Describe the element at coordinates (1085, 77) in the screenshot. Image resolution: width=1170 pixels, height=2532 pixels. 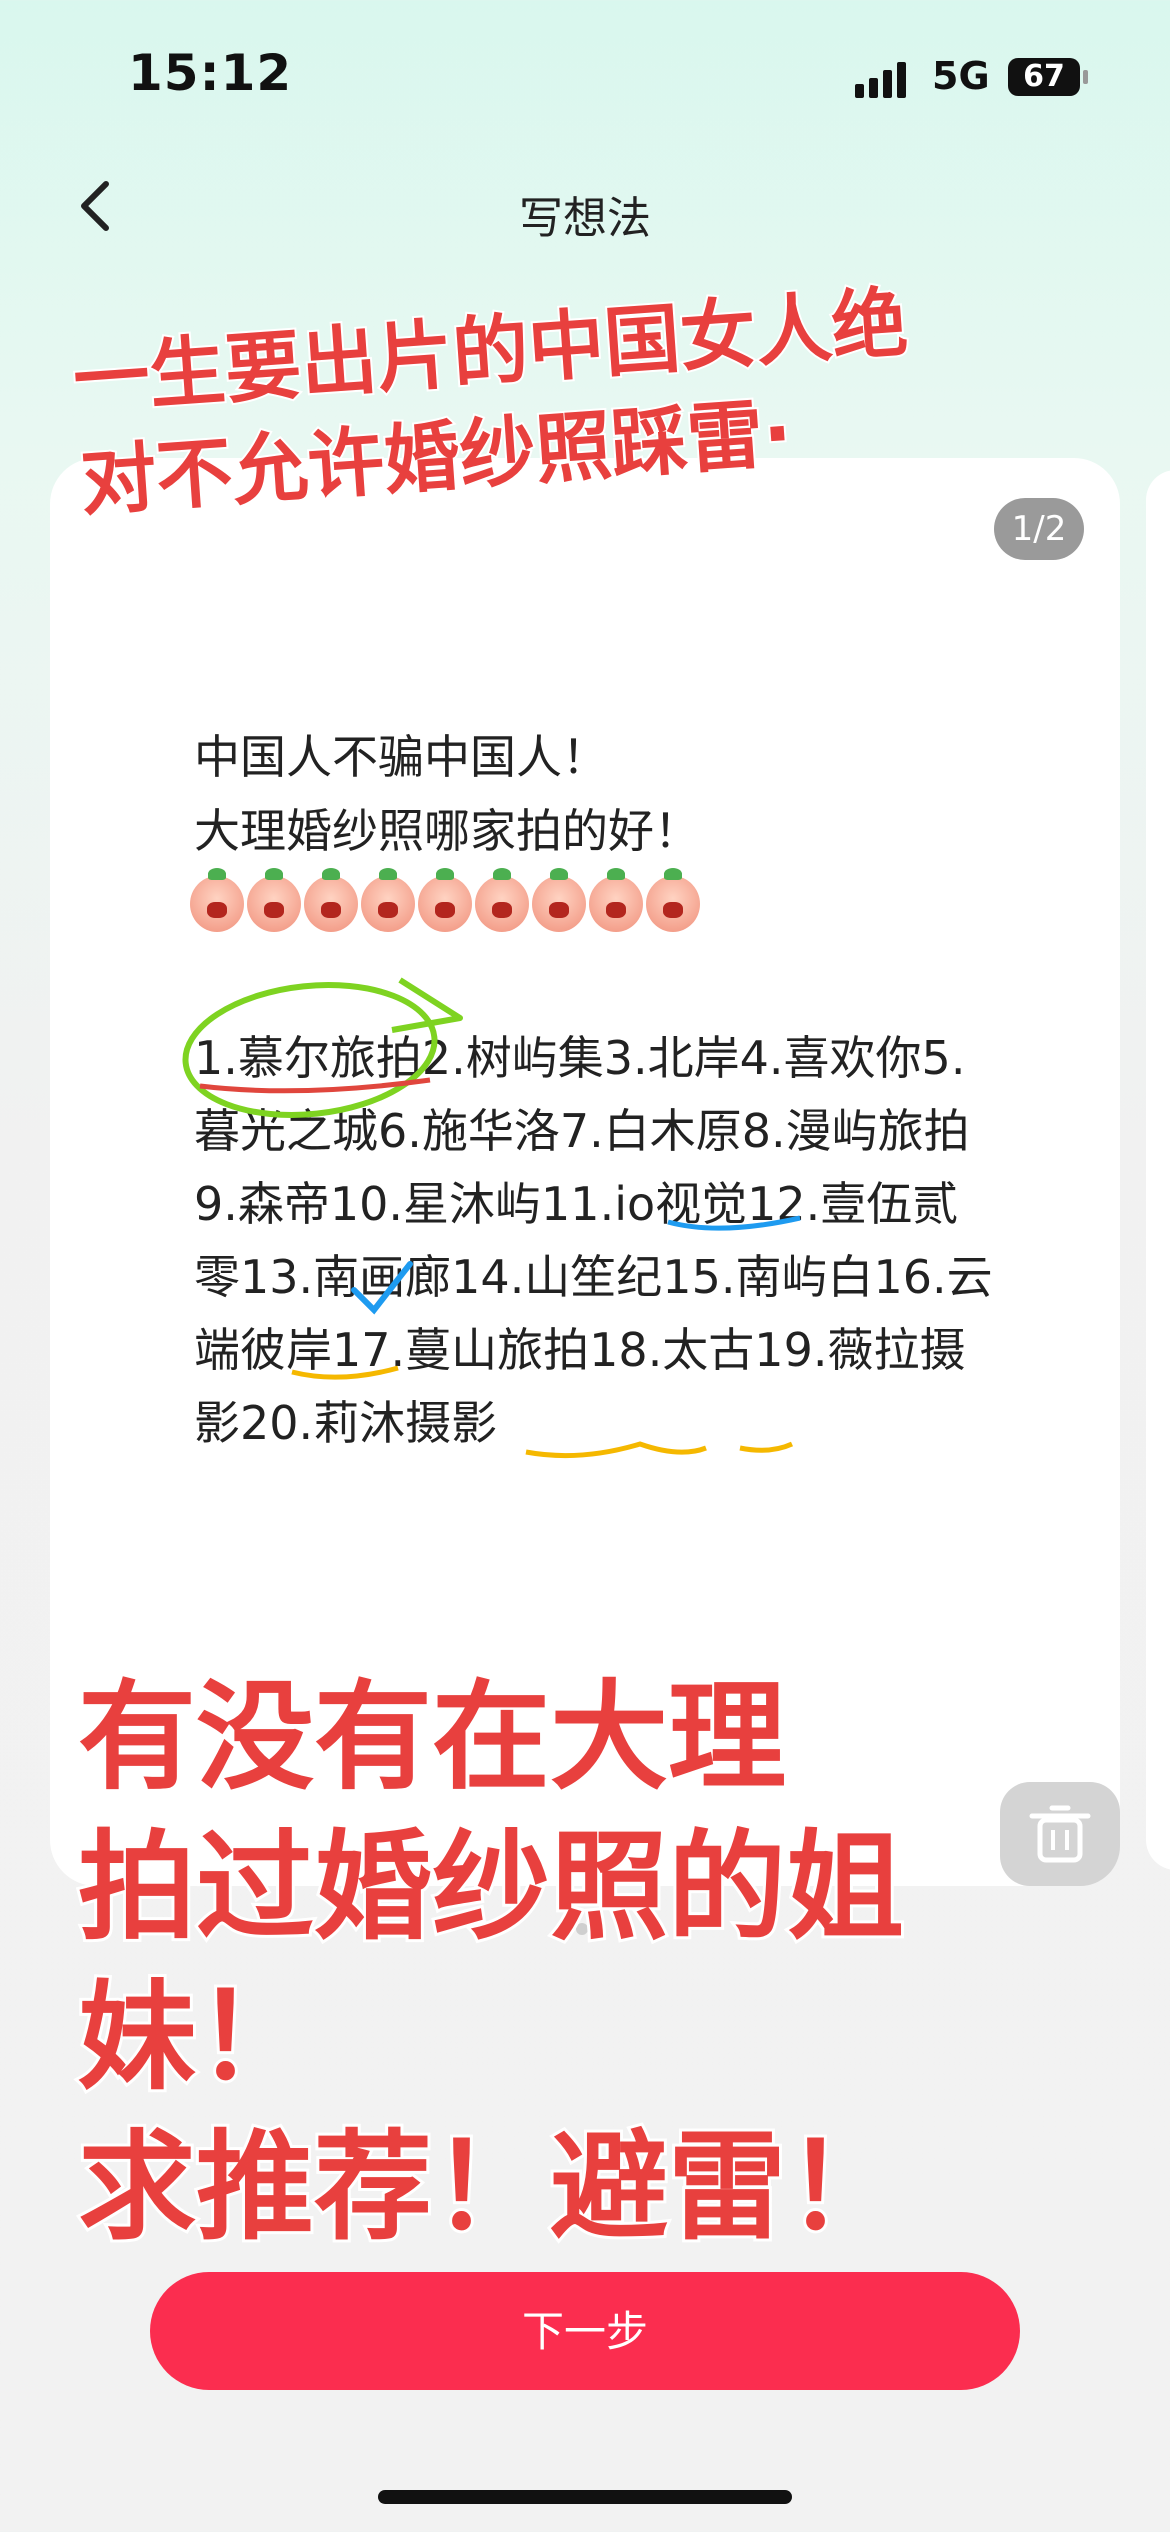
I see `battery-cap` at that location.